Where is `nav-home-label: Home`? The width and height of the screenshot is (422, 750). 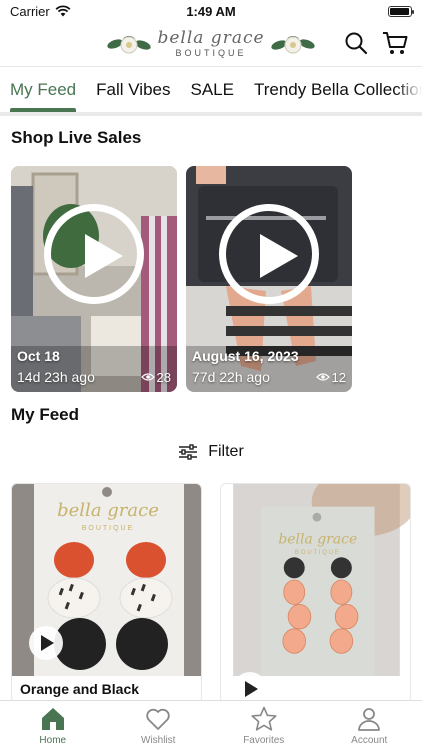 nav-home-label: Home is located at coordinates (53, 740).